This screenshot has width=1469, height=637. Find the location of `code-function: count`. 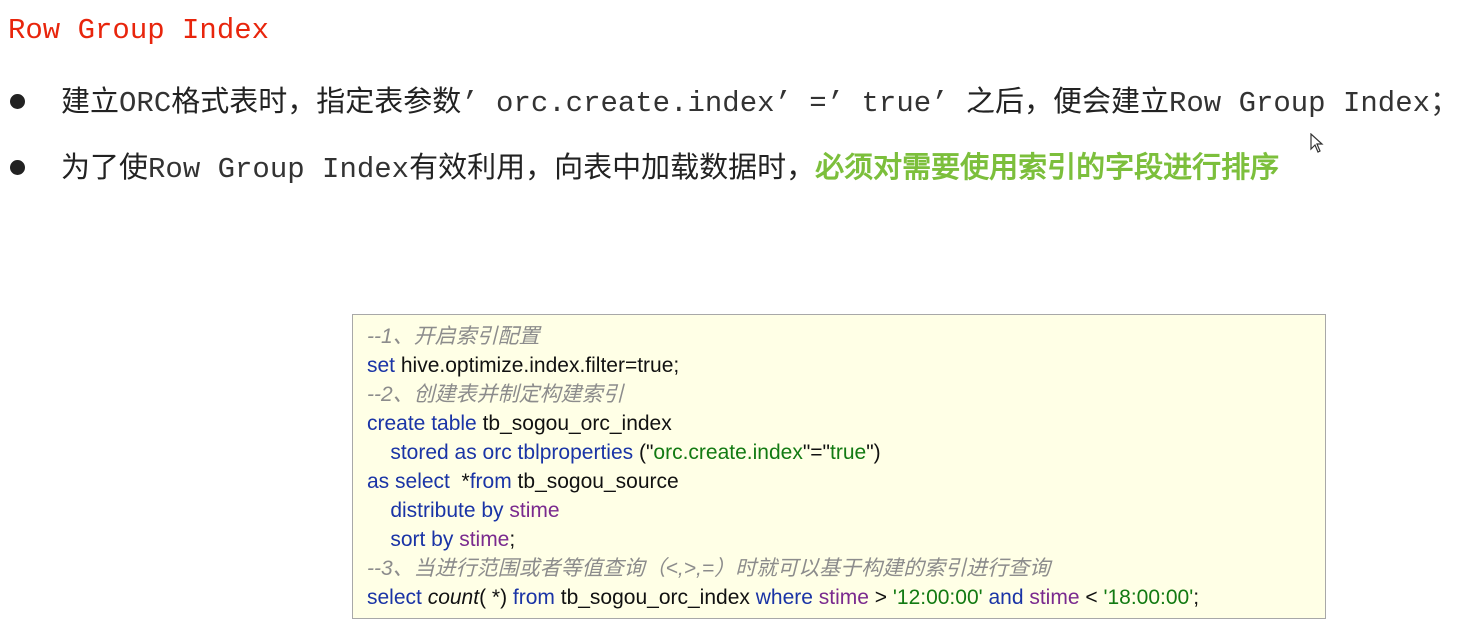

code-function: count is located at coordinates (450, 597).